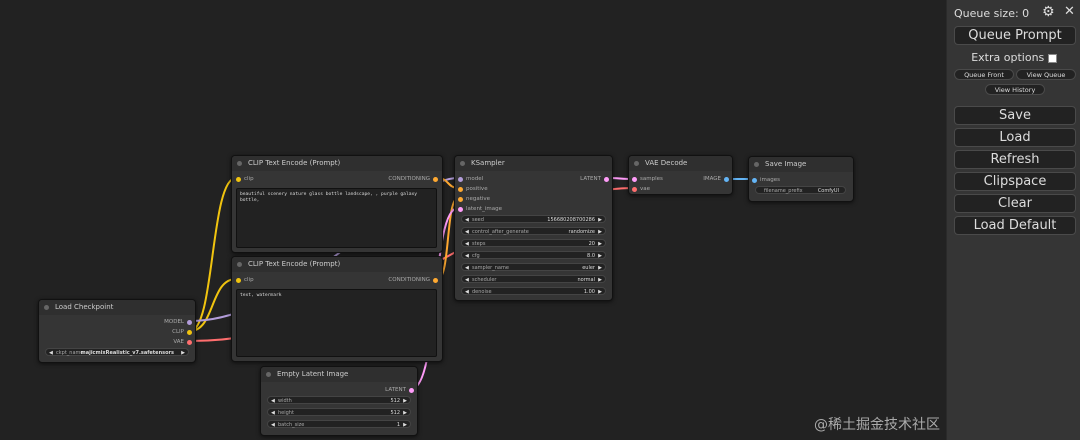  What do you see at coordinates (533, 267) in the screenshot?
I see `widget-sampler-name: ◀ sampler_name euler ▶` at bounding box center [533, 267].